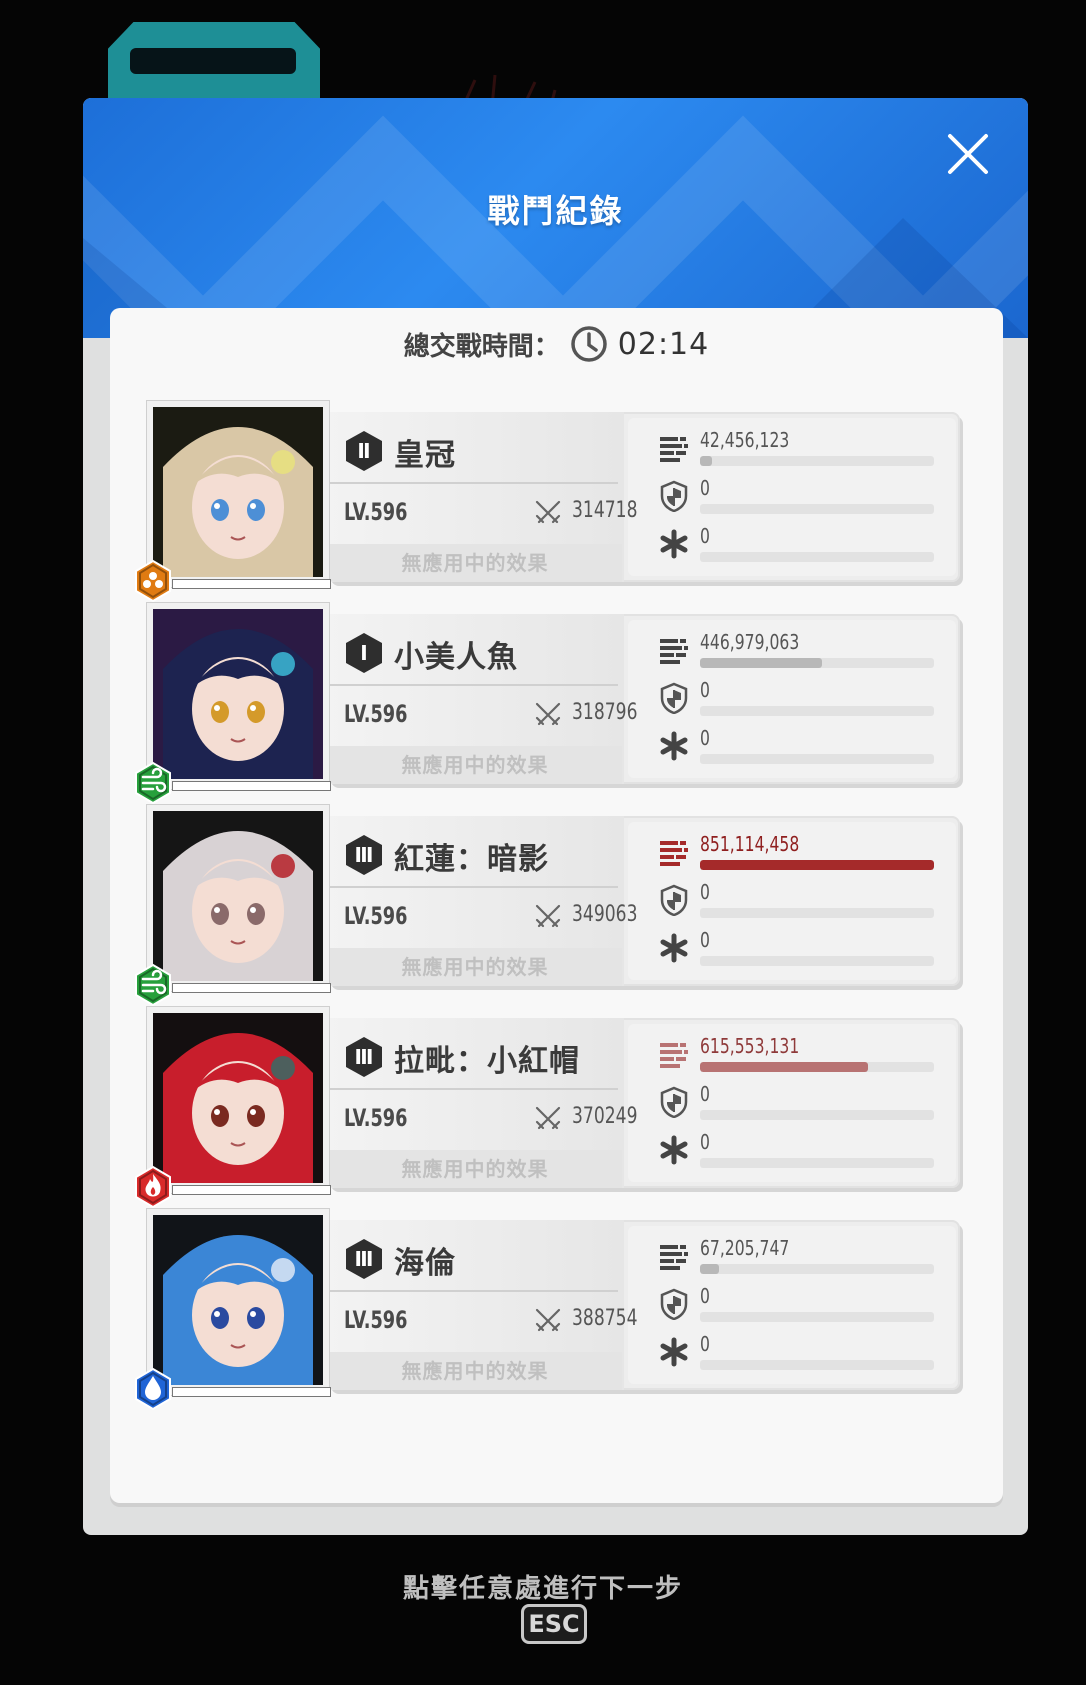  I want to click on combat-power: 370249, so click(605, 1116).